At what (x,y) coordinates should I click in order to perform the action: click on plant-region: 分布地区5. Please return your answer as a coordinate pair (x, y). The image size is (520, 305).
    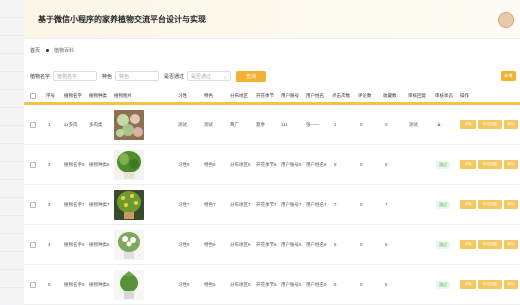
    Looking at the image, I should click on (240, 284).